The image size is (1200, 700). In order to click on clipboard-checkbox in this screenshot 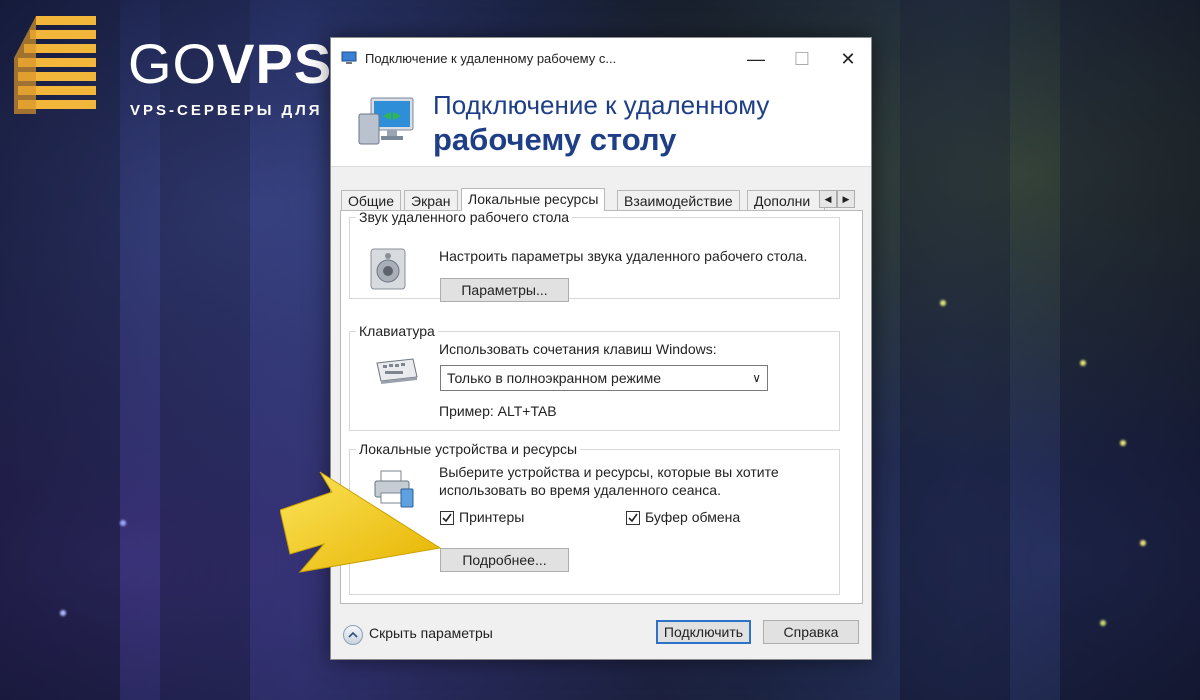, I will do `click(633, 518)`.